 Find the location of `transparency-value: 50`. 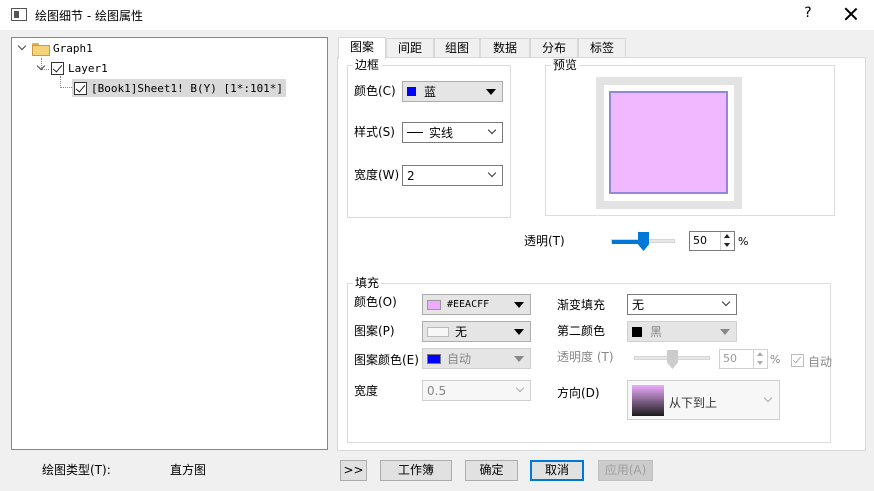

transparency-value: 50 is located at coordinates (700, 240).